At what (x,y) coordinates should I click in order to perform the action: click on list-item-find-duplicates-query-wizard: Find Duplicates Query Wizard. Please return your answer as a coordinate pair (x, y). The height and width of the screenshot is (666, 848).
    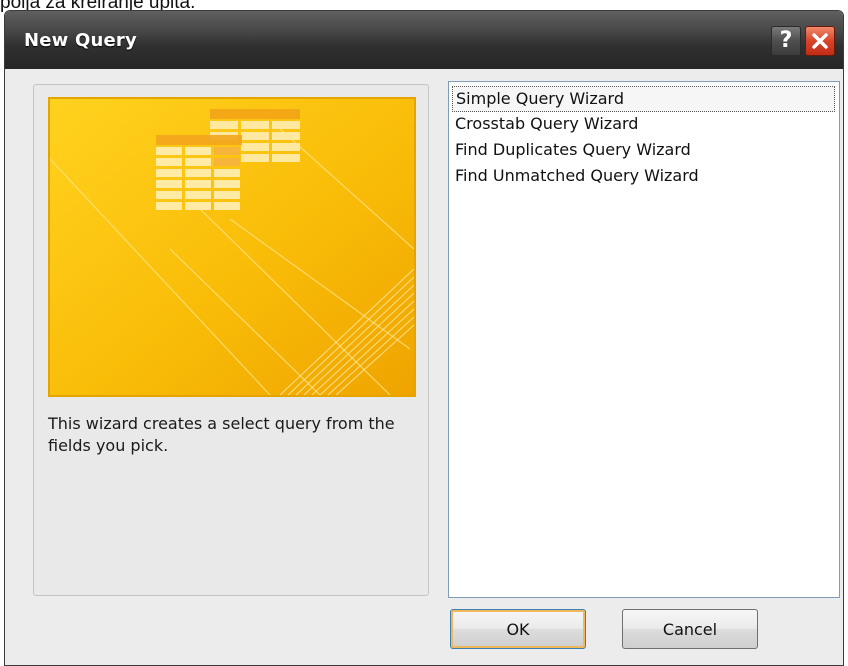
    Looking at the image, I should click on (573, 151).